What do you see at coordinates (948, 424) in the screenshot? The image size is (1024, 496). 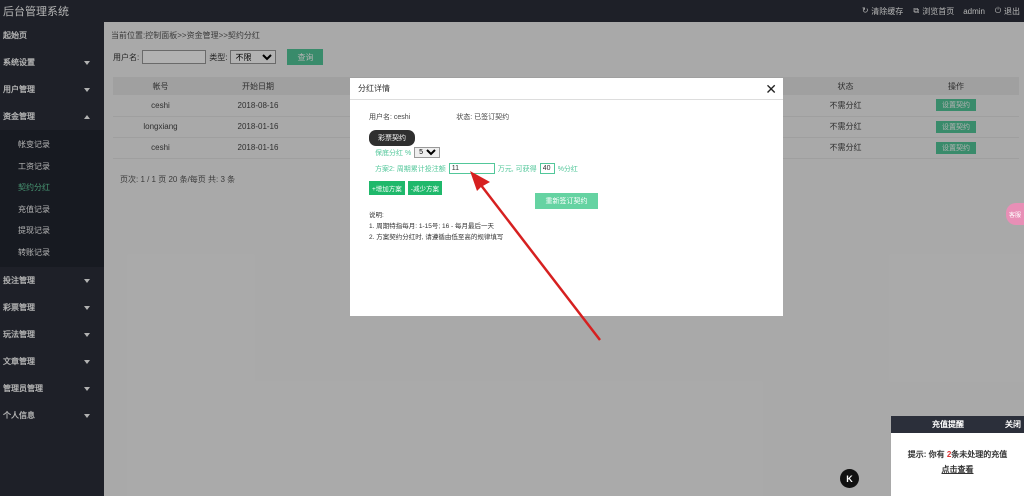 I see `notice-title: 充值提醒` at bounding box center [948, 424].